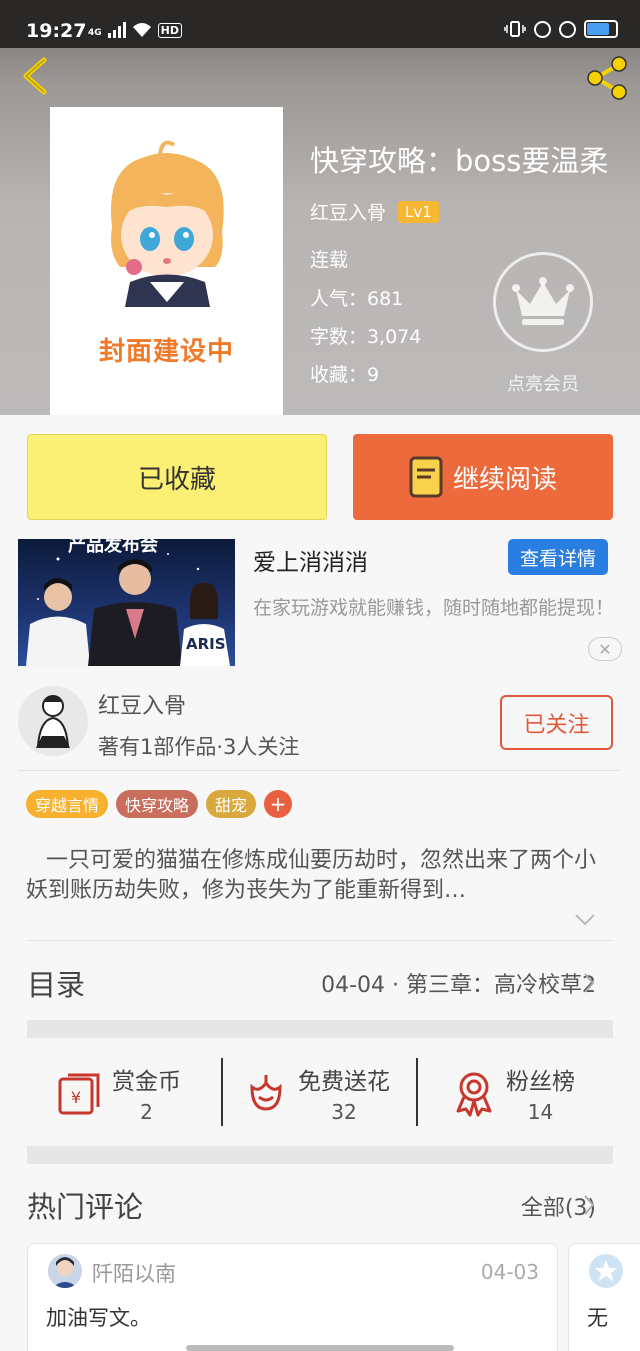 The height and width of the screenshot is (1351, 640). Describe the element at coordinates (345, 375) in the screenshot. I see `book-favorites: 收藏：9` at that location.